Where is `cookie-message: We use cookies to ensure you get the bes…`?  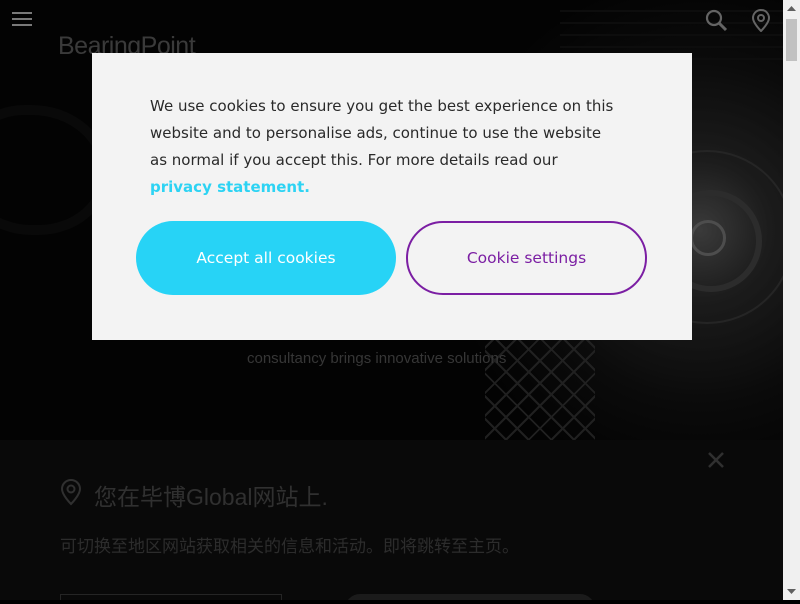 cookie-message: We use cookies to ensure you get the bes… is located at coordinates (385, 147).